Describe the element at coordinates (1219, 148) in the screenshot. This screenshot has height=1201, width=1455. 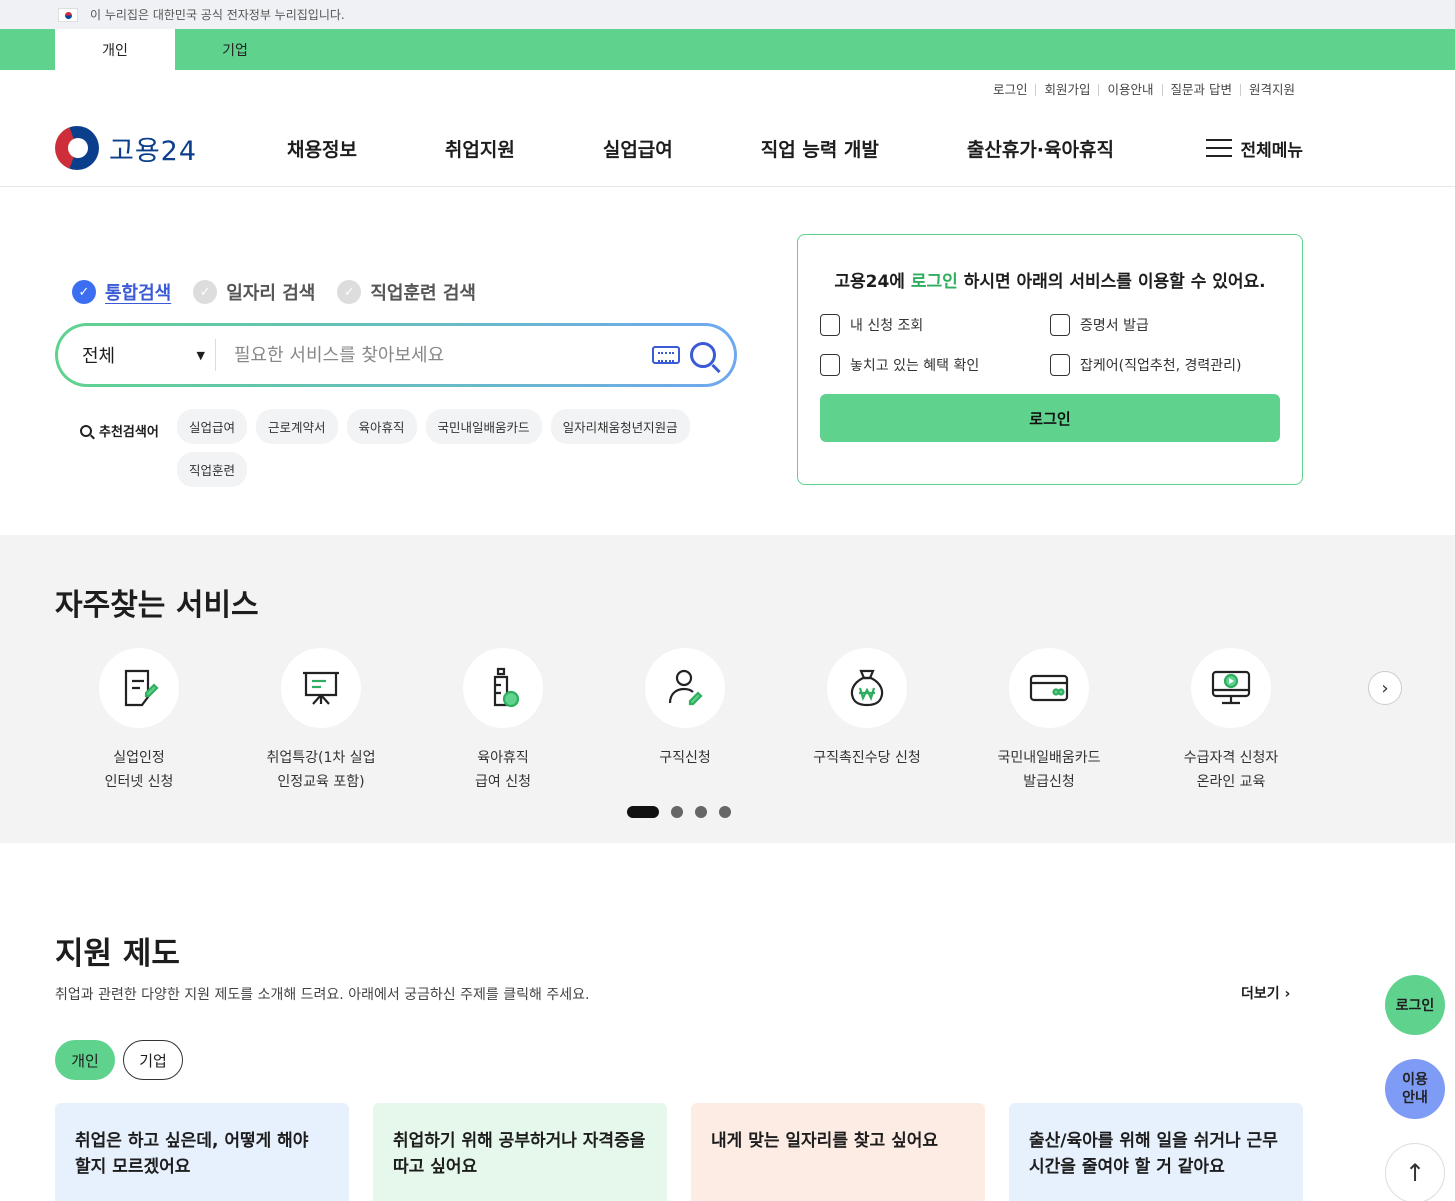
I see `hamburger-icon` at that location.